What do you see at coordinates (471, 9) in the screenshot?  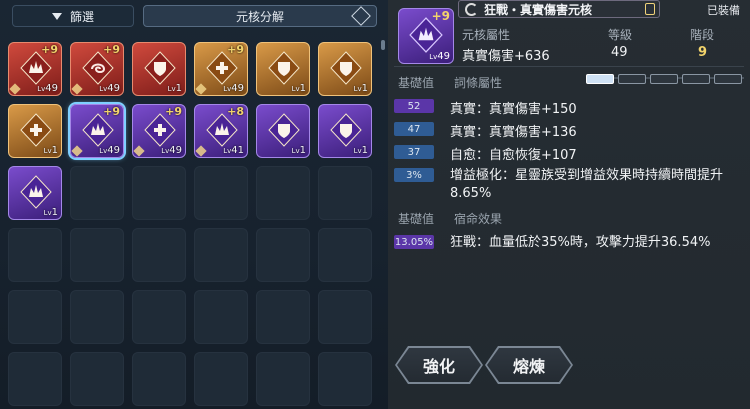 I see `swap-icon` at bounding box center [471, 9].